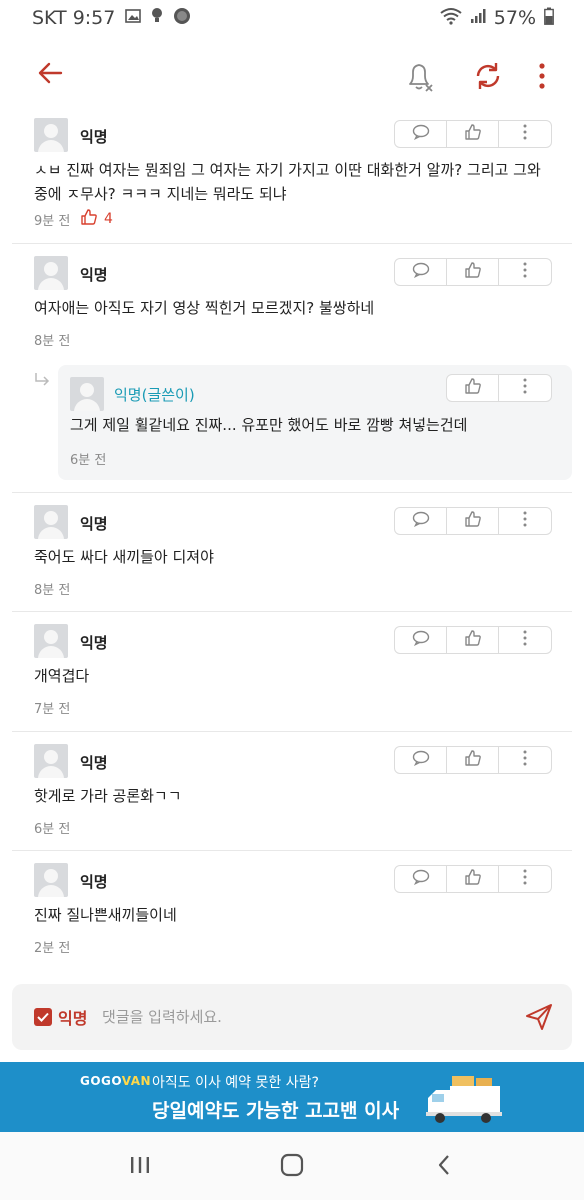 This screenshot has width=584, height=1200. Describe the element at coordinates (140, 1167) in the screenshot. I see `recent-apps-button` at that location.